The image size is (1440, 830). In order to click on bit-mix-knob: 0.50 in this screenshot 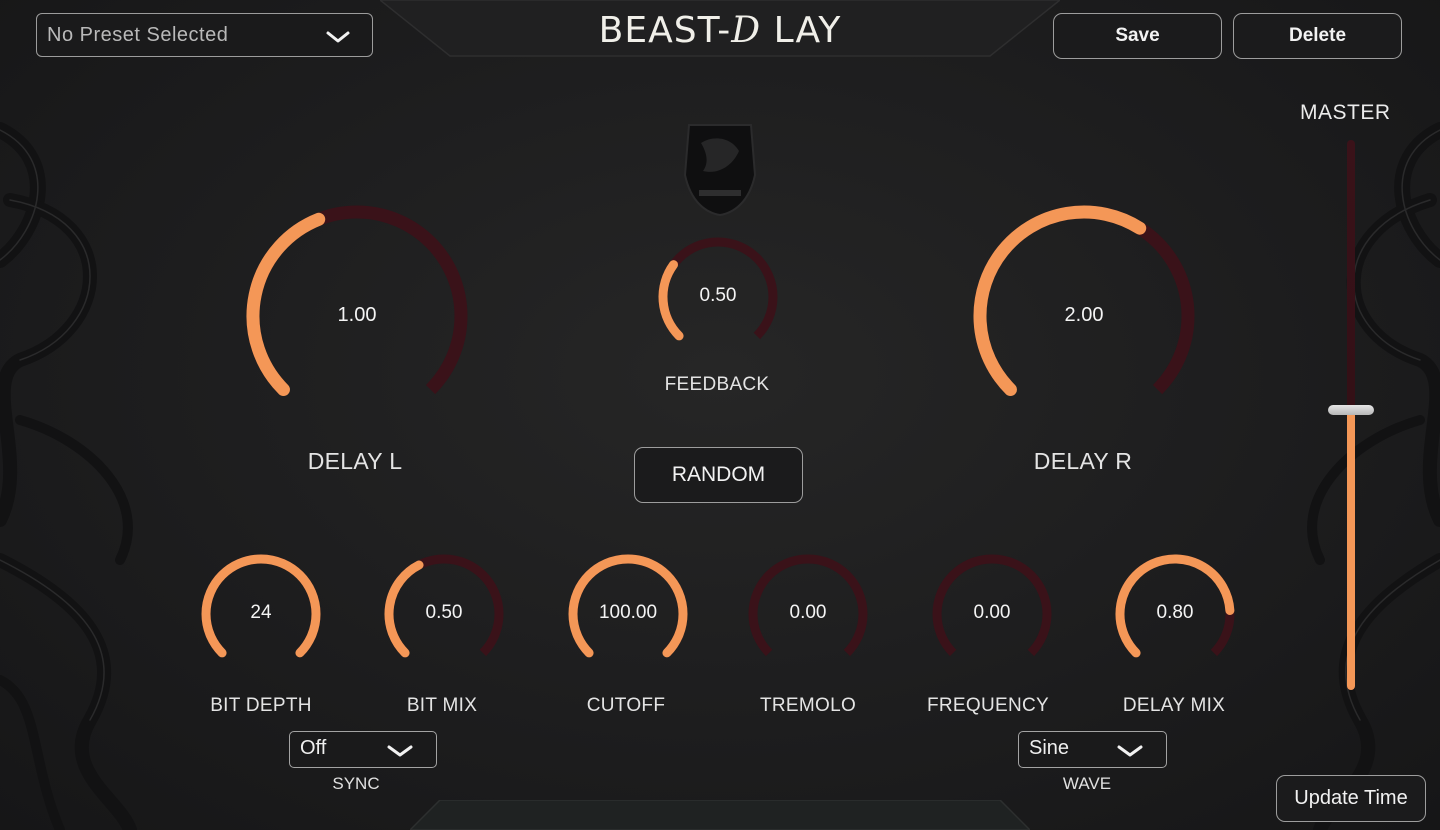, I will do `click(444, 614)`.